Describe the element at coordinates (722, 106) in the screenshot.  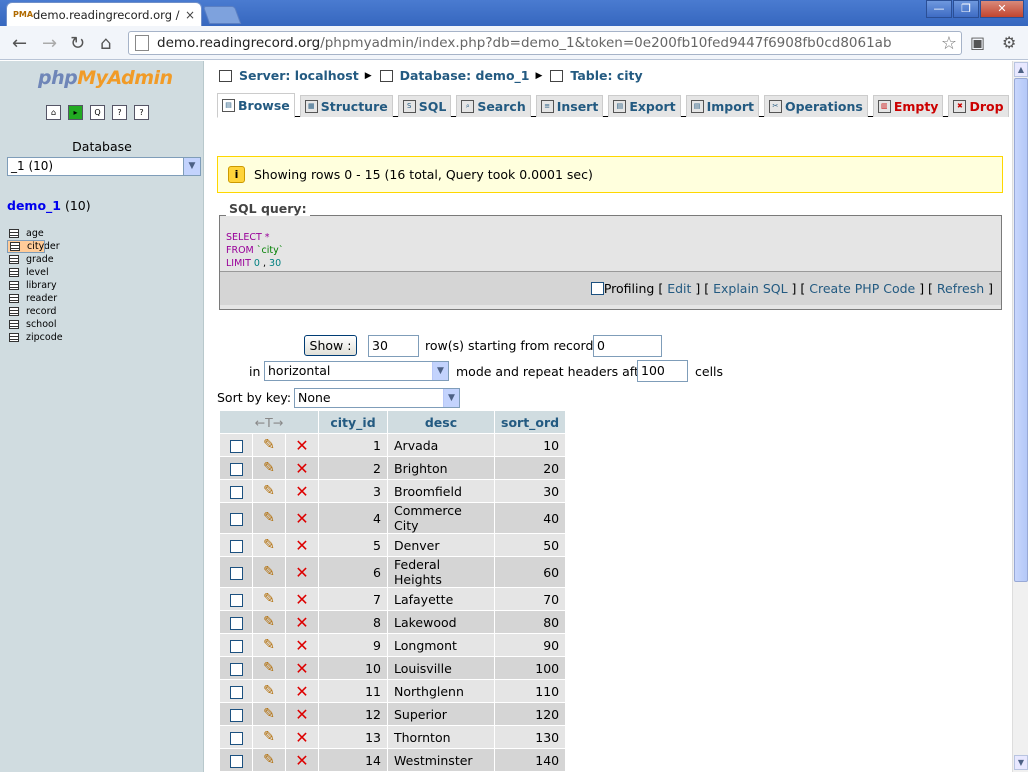
I see `tab-import: ▤ Import` at that location.